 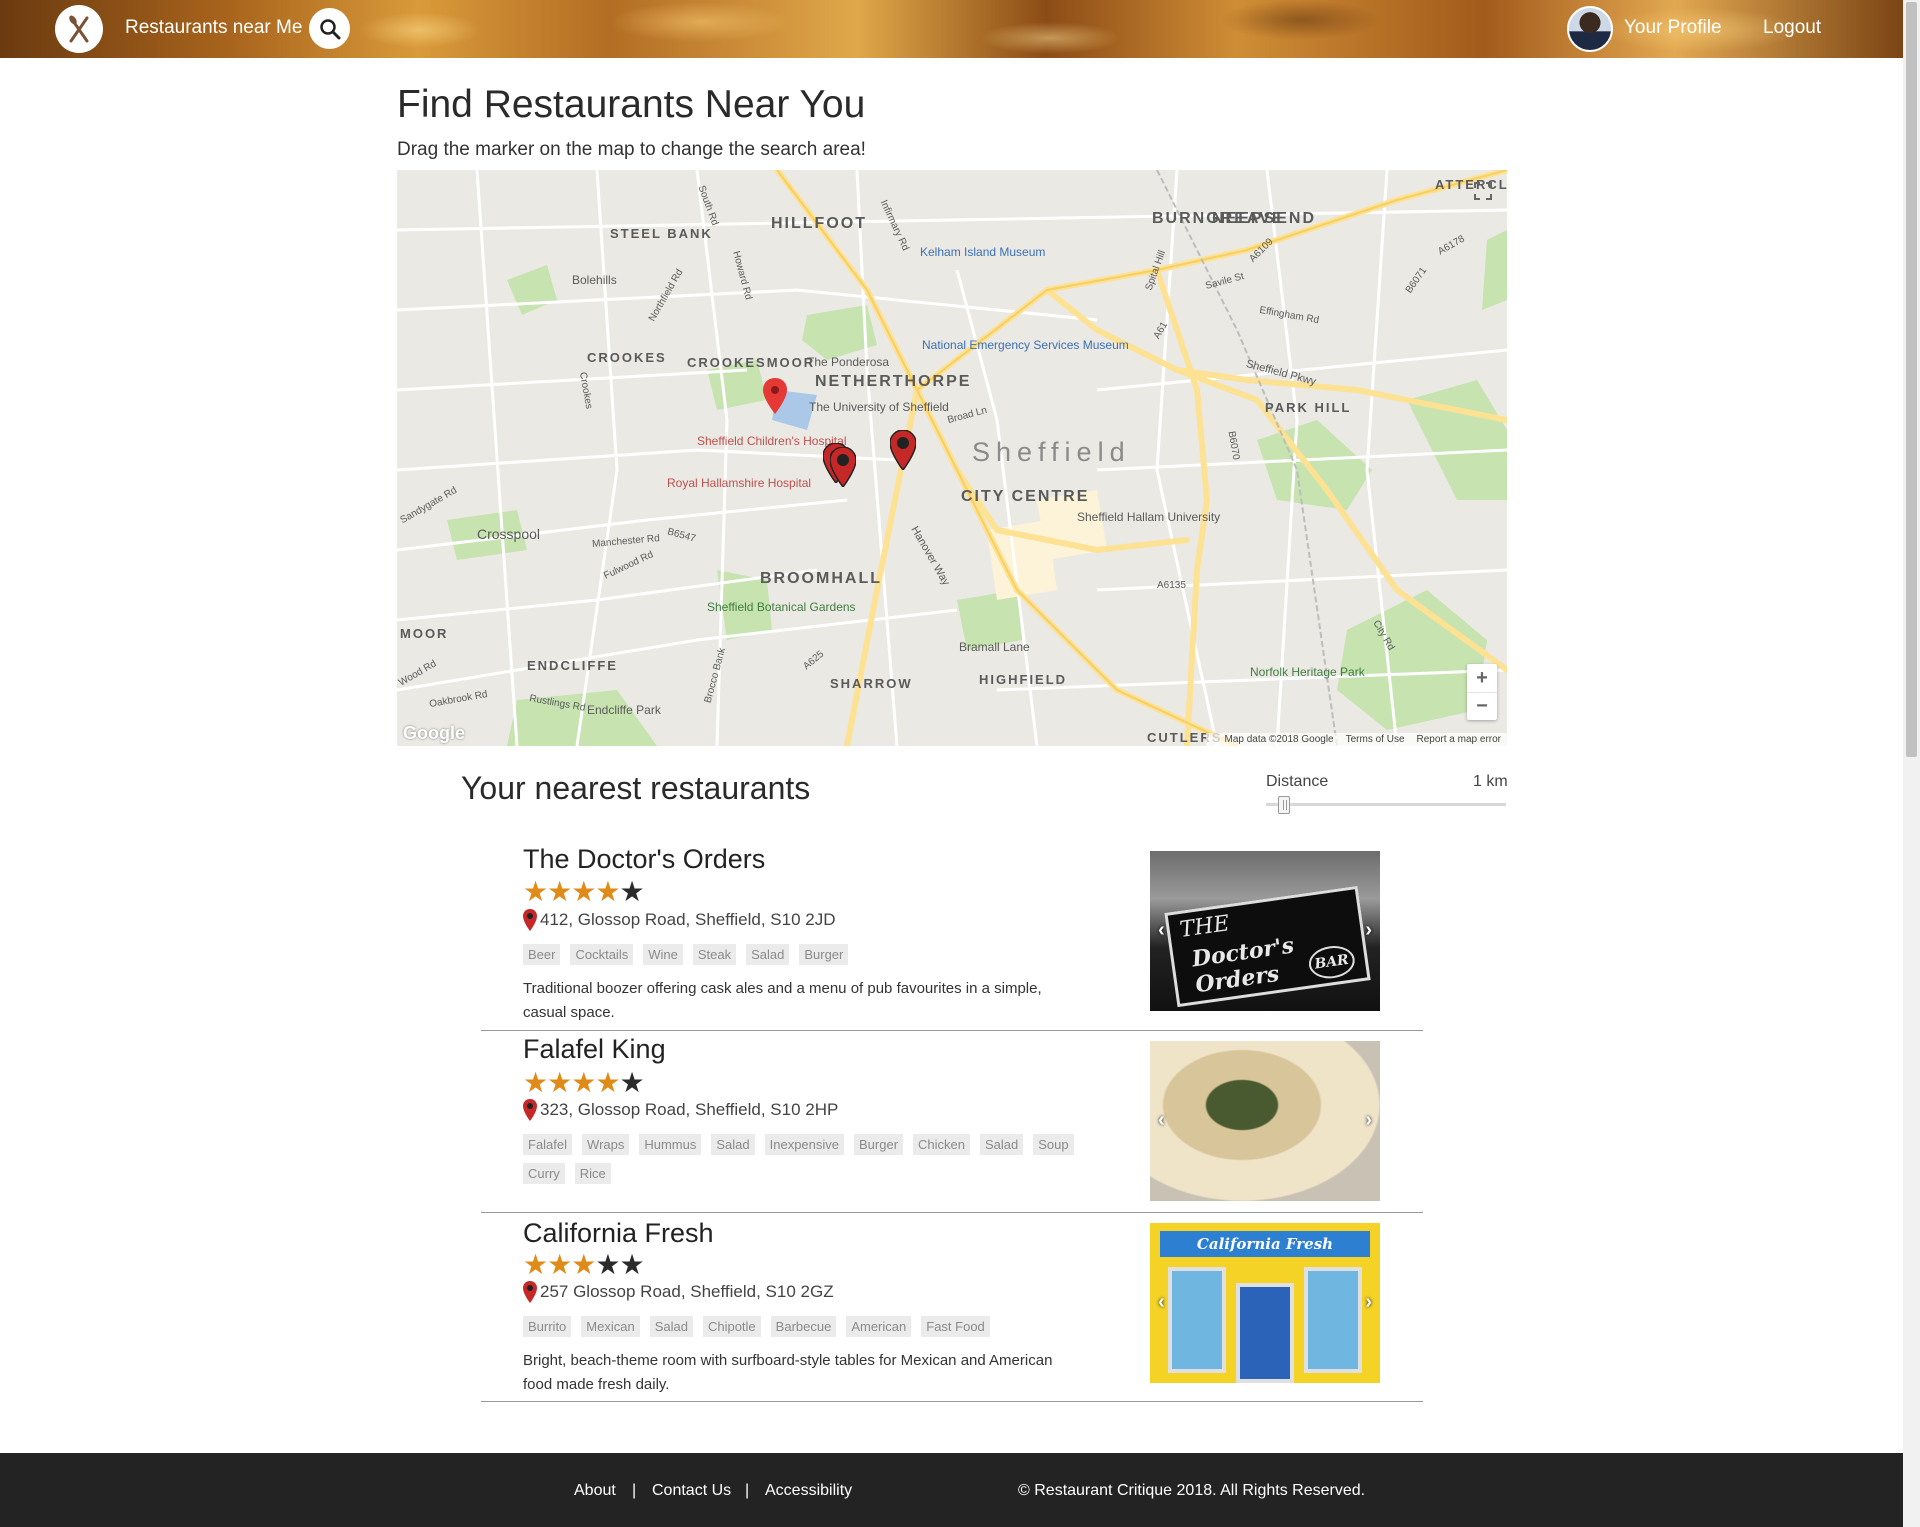 What do you see at coordinates (618, 1233) in the screenshot?
I see `restaurant-name: California Fresh` at bounding box center [618, 1233].